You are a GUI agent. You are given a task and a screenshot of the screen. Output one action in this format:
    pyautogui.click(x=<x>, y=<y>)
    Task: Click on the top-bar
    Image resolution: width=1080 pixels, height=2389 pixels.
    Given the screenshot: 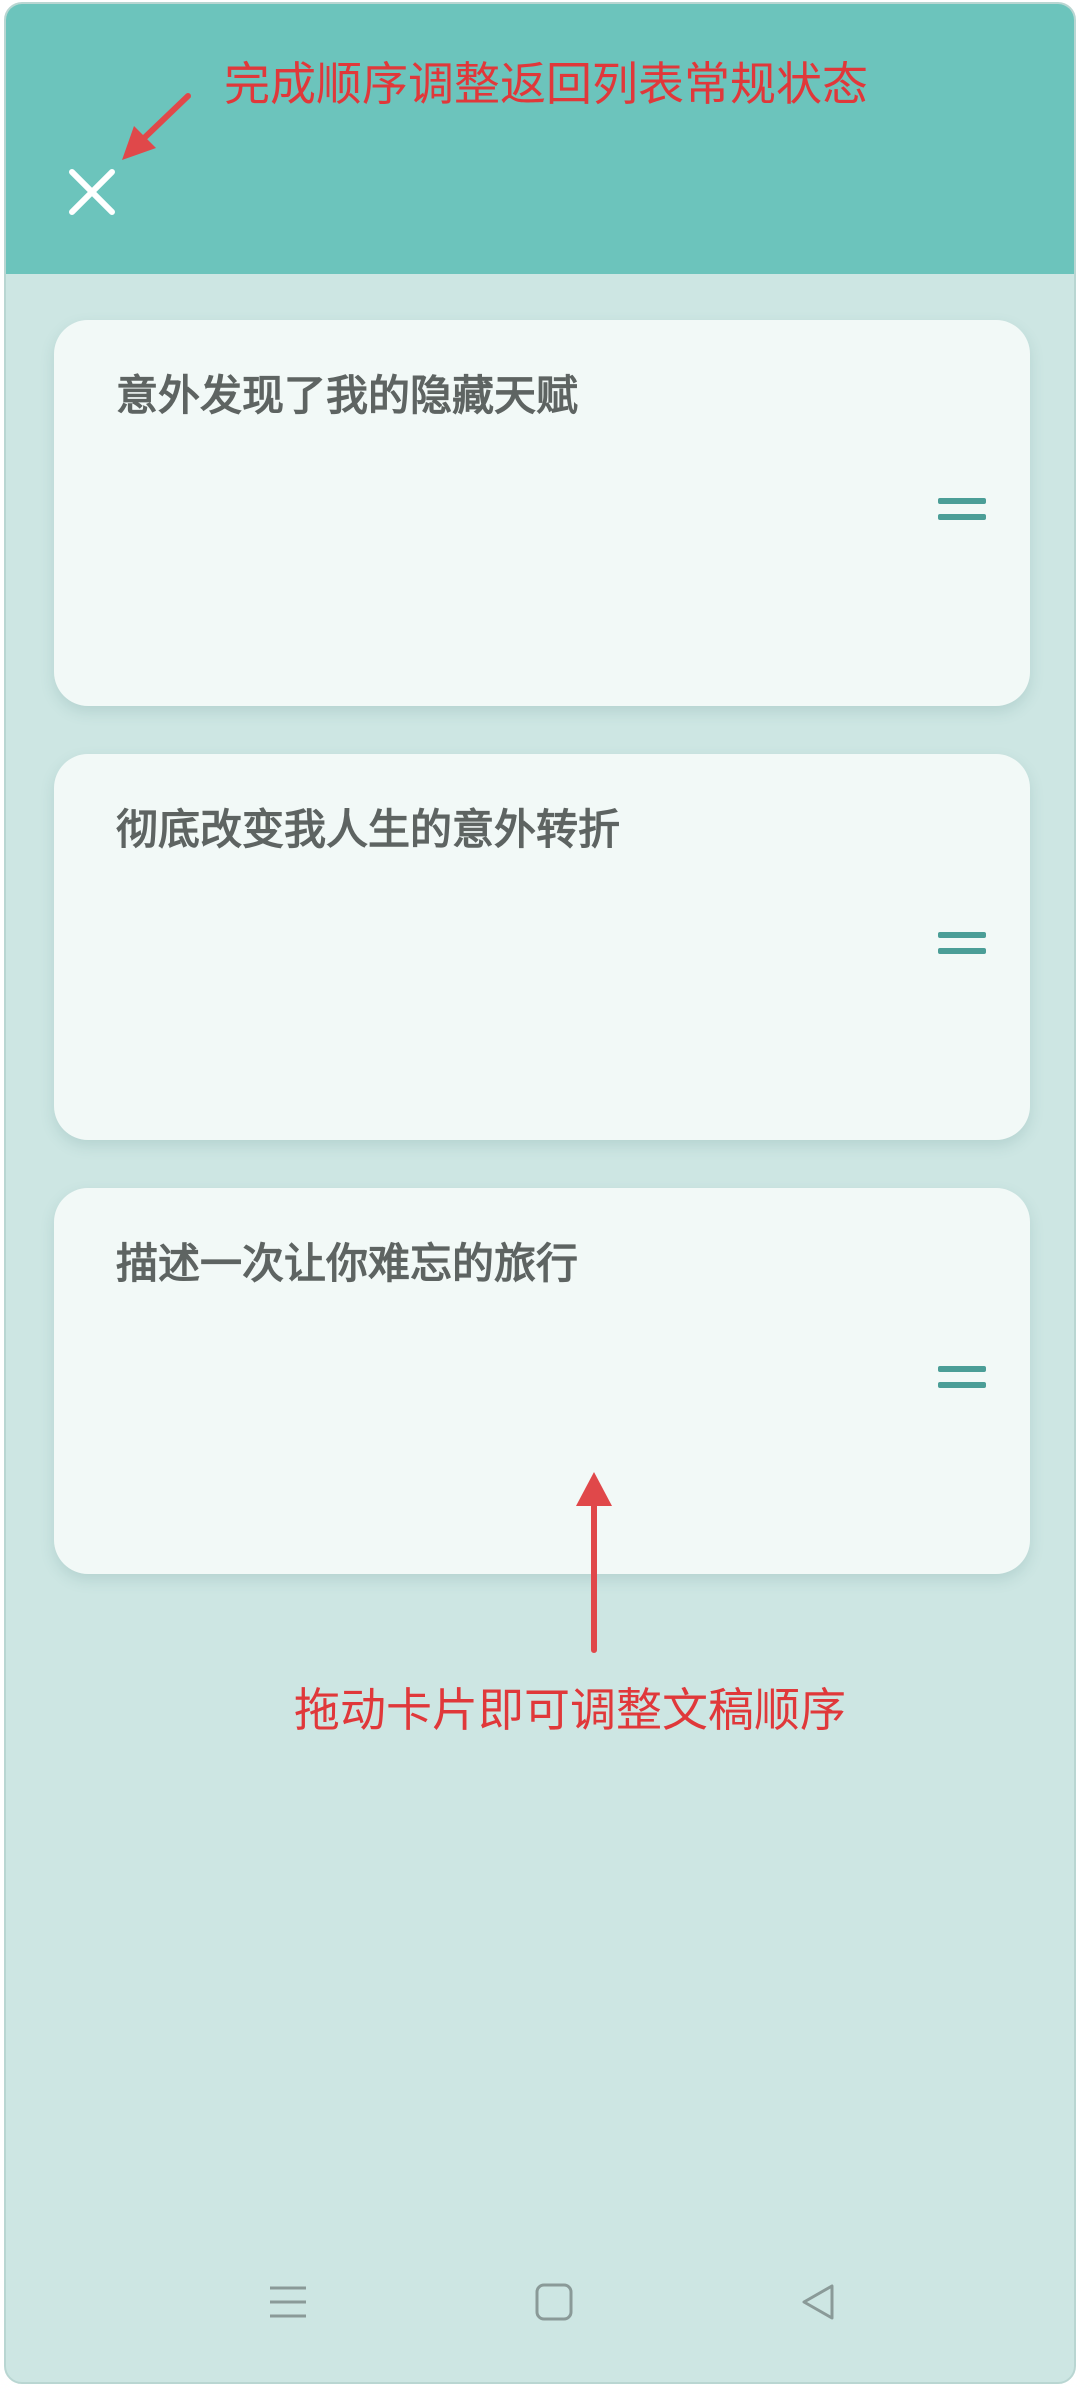 What is the action you would take?
    pyautogui.click(x=540, y=139)
    